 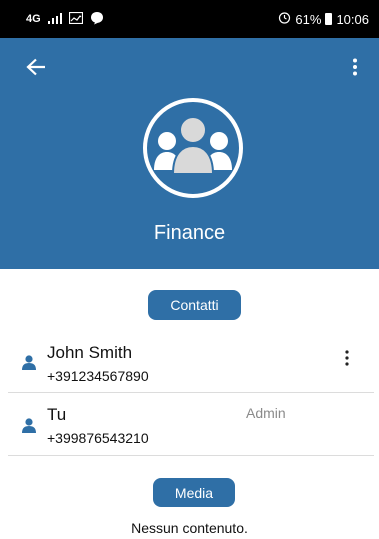 What do you see at coordinates (284, 19) in the screenshot?
I see `alarm-icon` at bounding box center [284, 19].